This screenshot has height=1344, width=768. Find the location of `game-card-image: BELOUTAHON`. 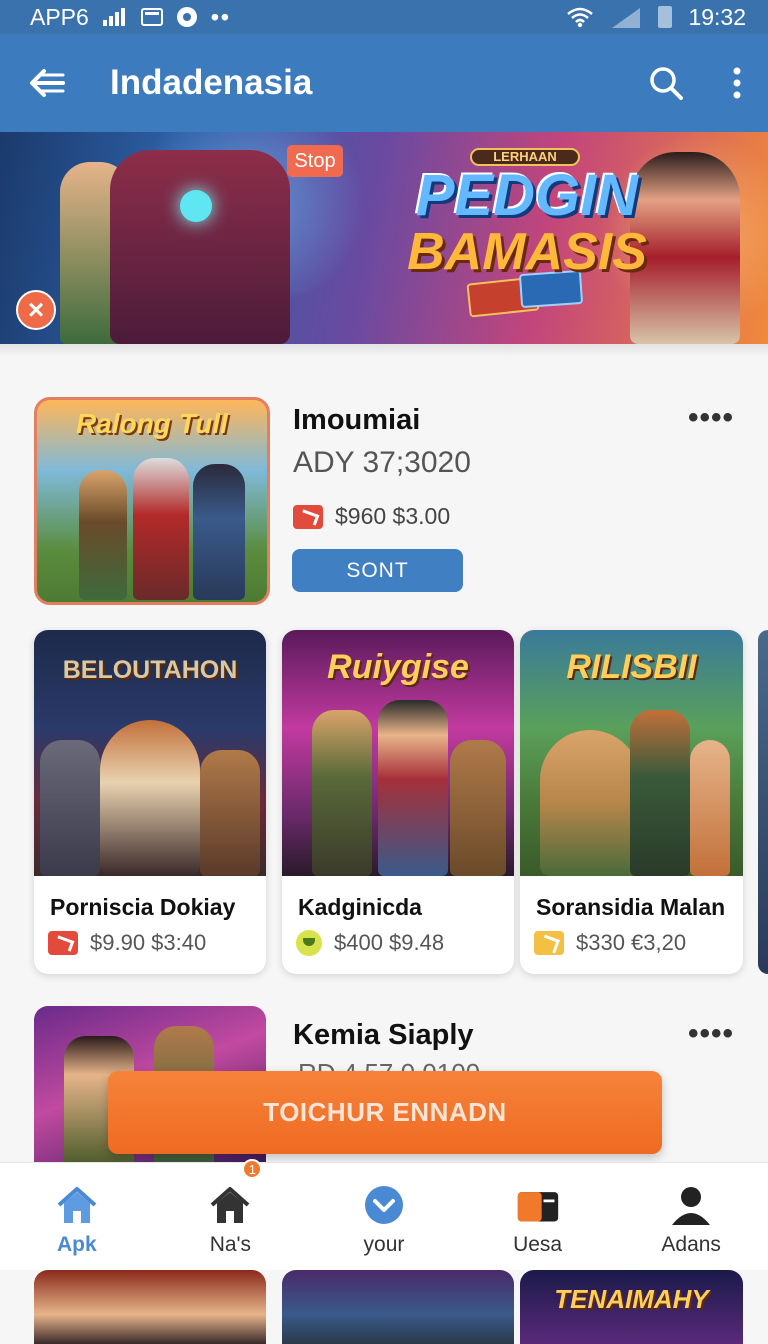

game-card-image: BELOUTAHON is located at coordinates (150, 753).